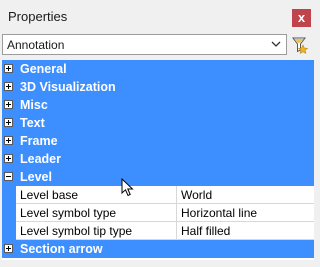  I want to click on category-general: General, so click(158, 69).